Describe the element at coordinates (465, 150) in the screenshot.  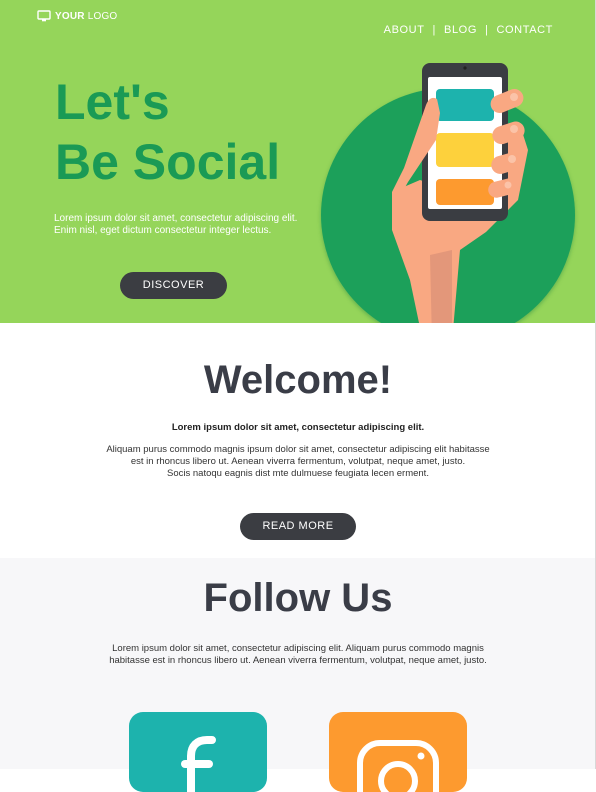
I see `screen-card-yellow` at that location.